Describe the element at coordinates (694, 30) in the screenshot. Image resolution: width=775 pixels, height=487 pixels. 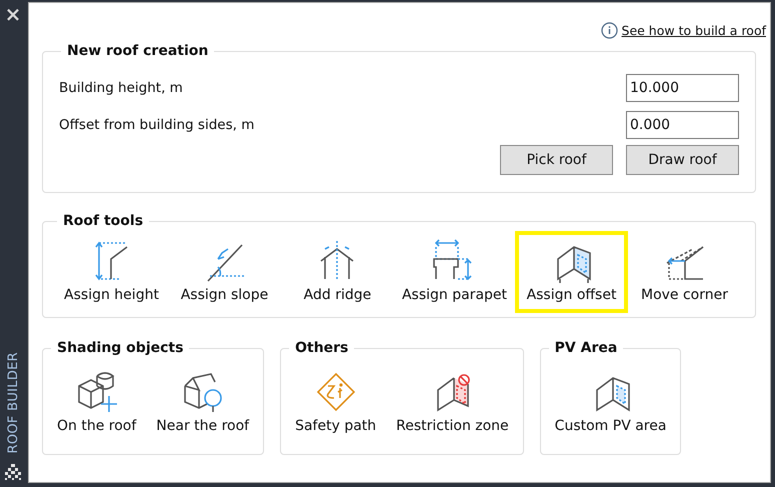
I see `help-link: See how to build a roof` at that location.